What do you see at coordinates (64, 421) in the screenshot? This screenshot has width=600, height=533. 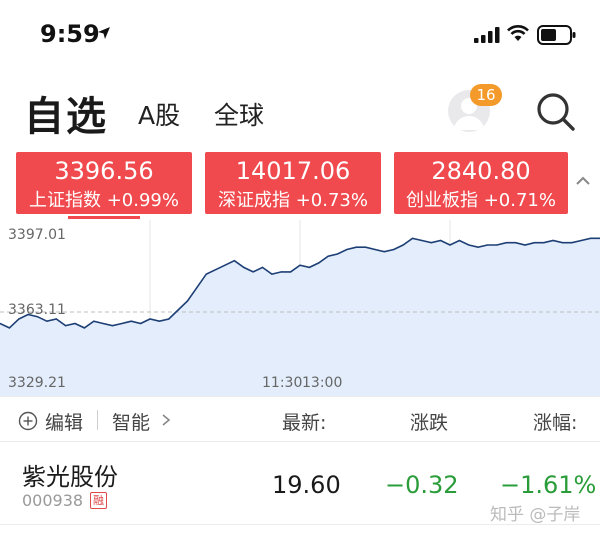 I see `edit-button: 编辑` at bounding box center [64, 421].